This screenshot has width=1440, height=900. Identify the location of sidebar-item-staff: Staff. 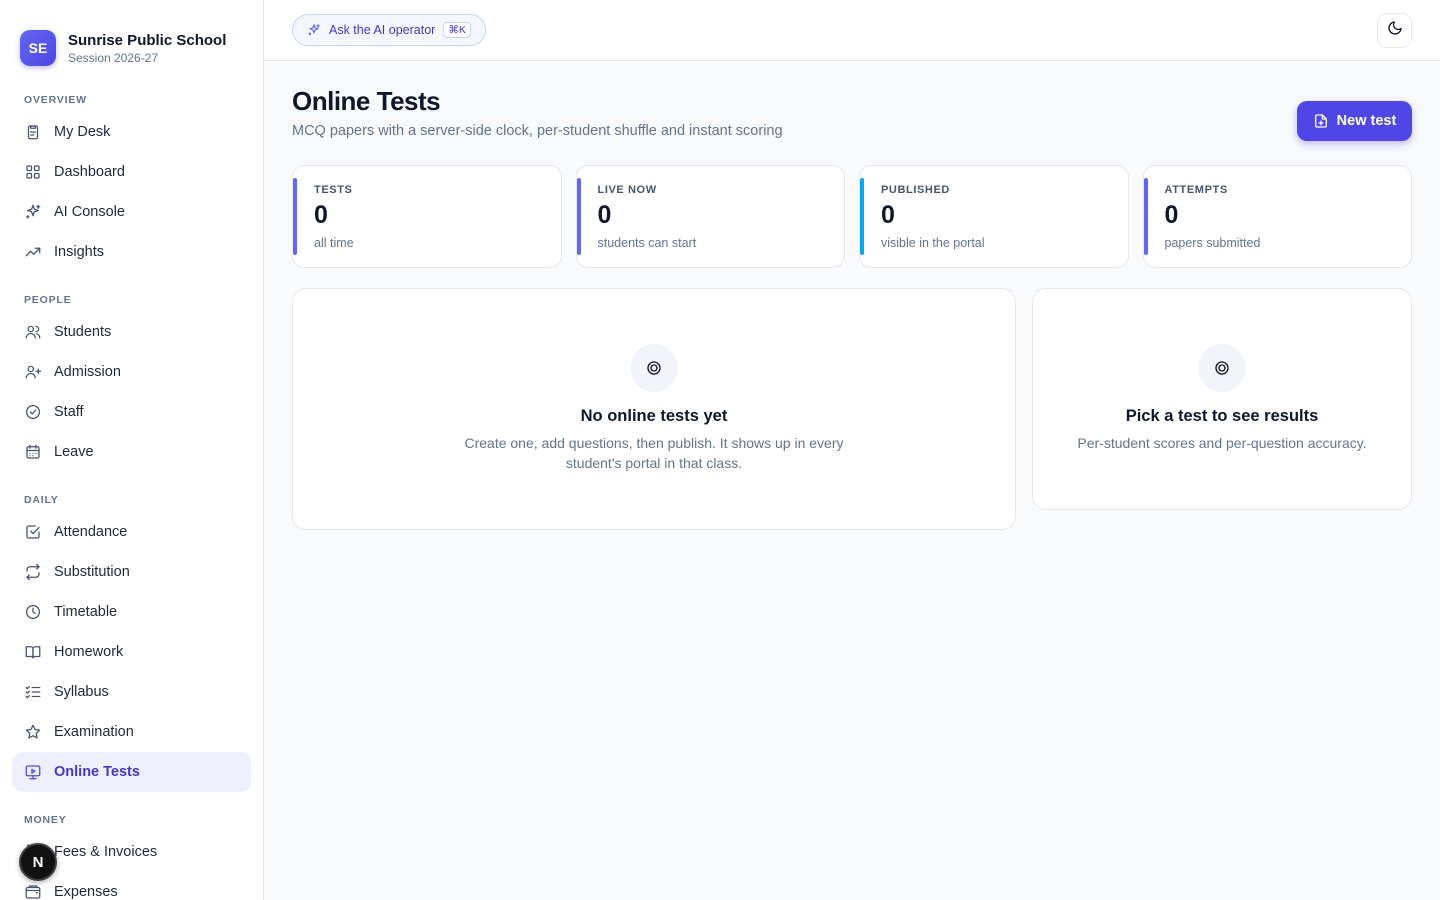
(131, 412).